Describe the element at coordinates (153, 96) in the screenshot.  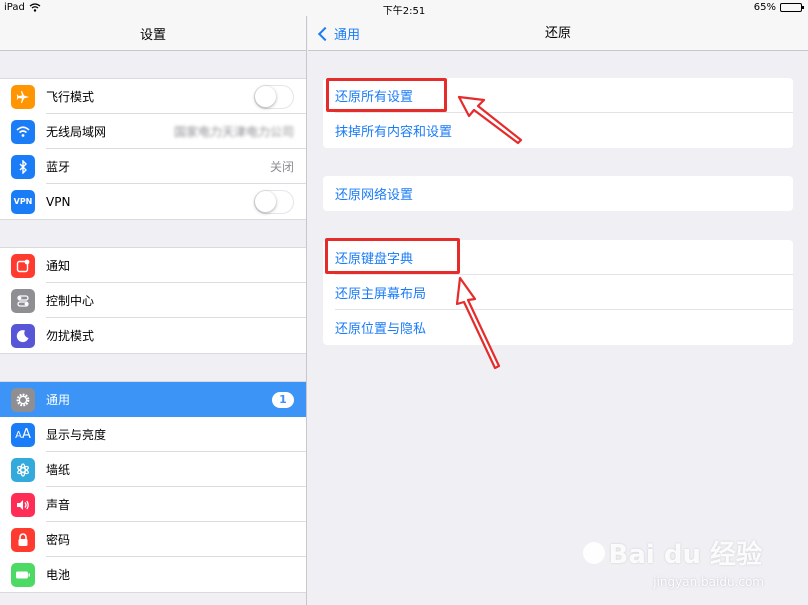
I see `sidebar-item-airplane: 飞行模式` at that location.